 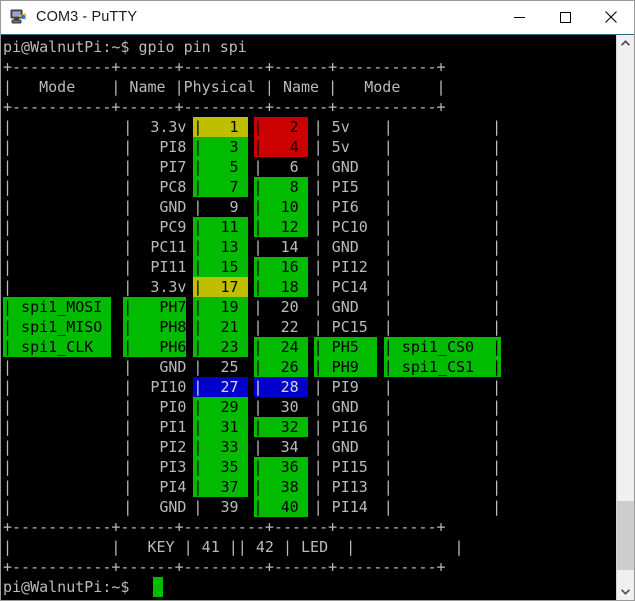 What do you see at coordinates (345, 387) in the screenshot?
I see `name-right-cell: | PI9` at bounding box center [345, 387].